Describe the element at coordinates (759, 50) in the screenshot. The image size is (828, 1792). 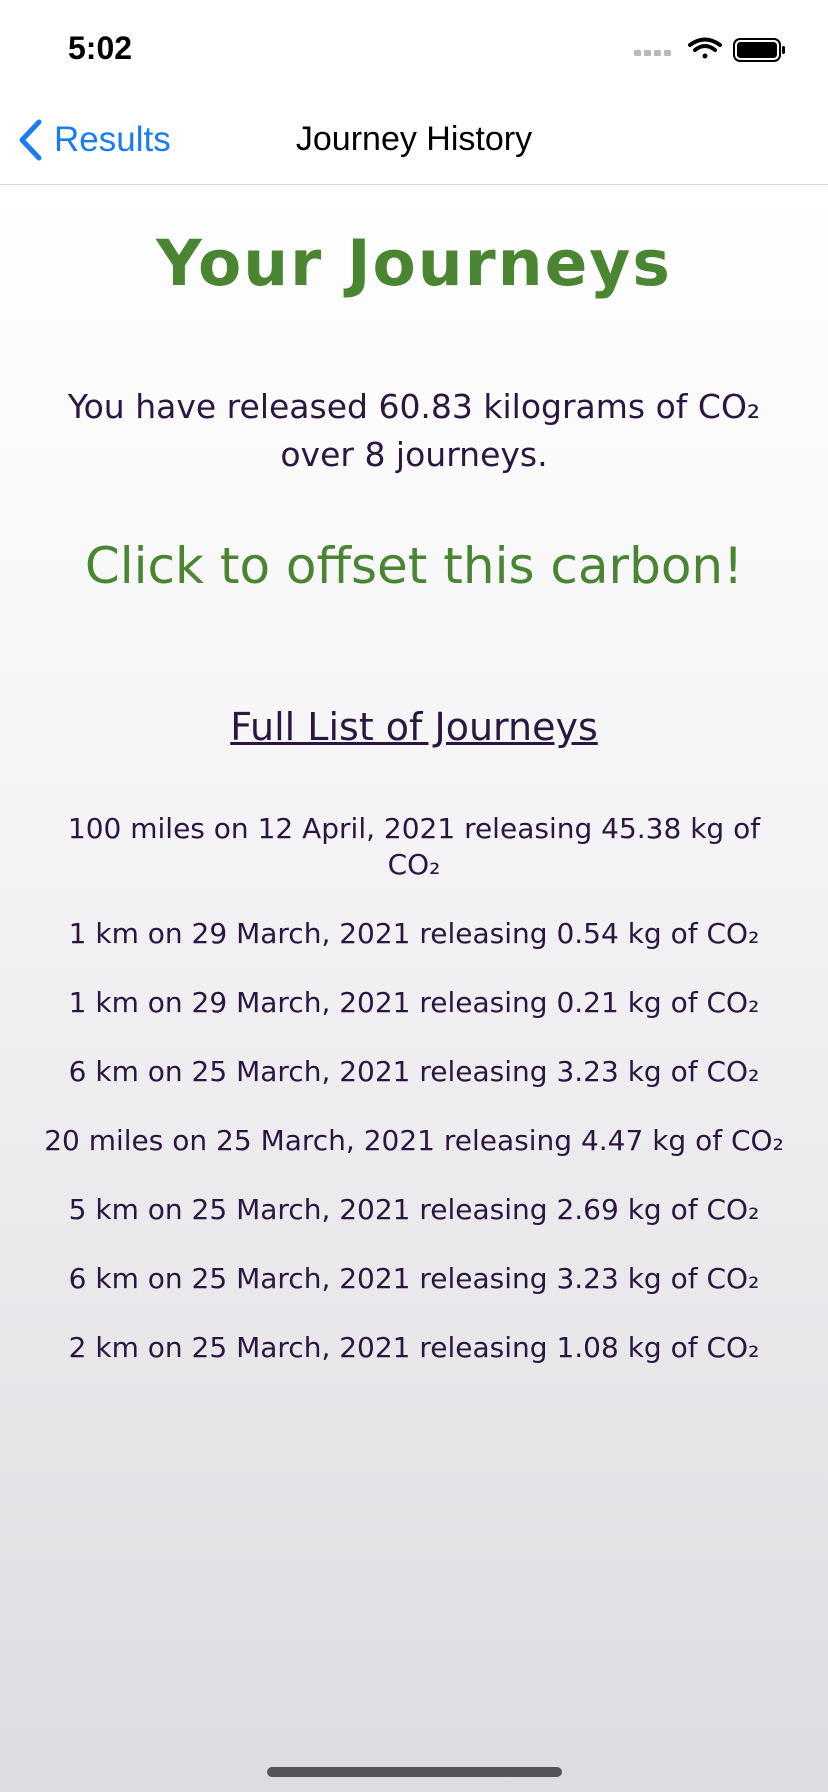
I see `battery-icon` at that location.